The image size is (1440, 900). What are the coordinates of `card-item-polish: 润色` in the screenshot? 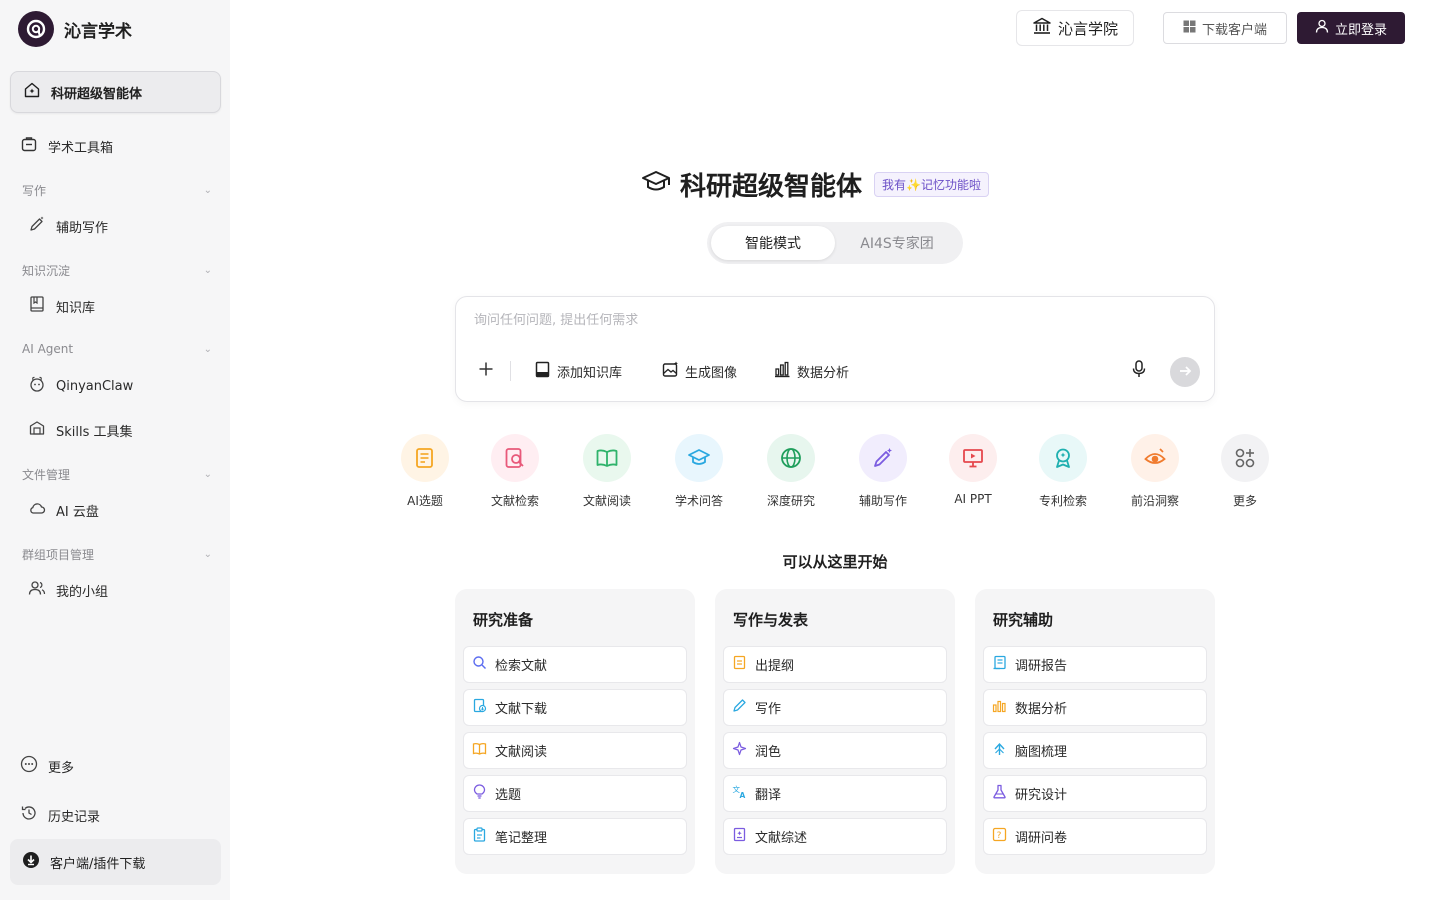 It's located at (835, 750).